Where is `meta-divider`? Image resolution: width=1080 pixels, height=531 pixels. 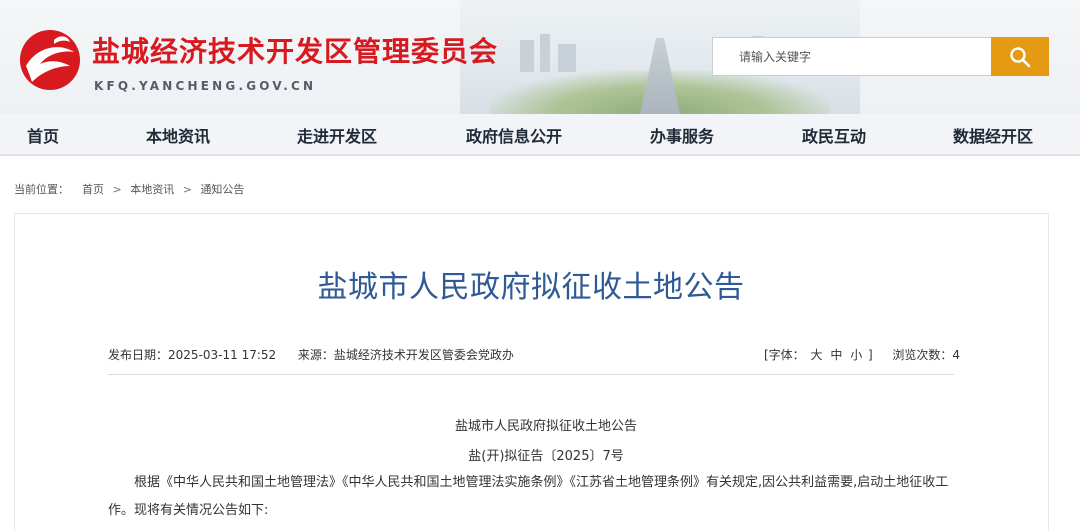 meta-divider is located at coordinates (531, 374).